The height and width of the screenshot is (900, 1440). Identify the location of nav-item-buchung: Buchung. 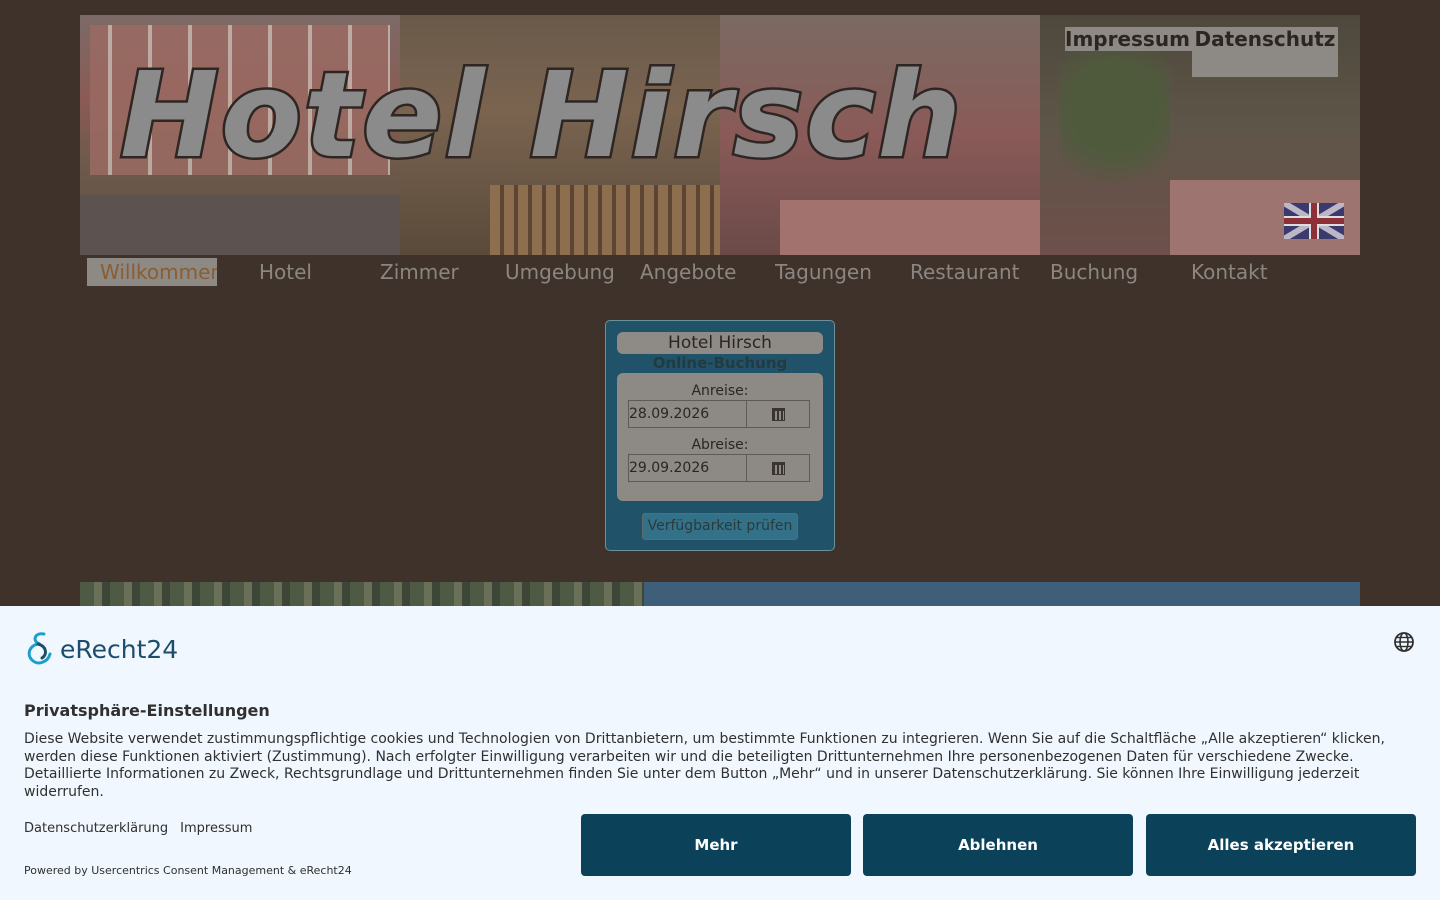
(1094, 272).